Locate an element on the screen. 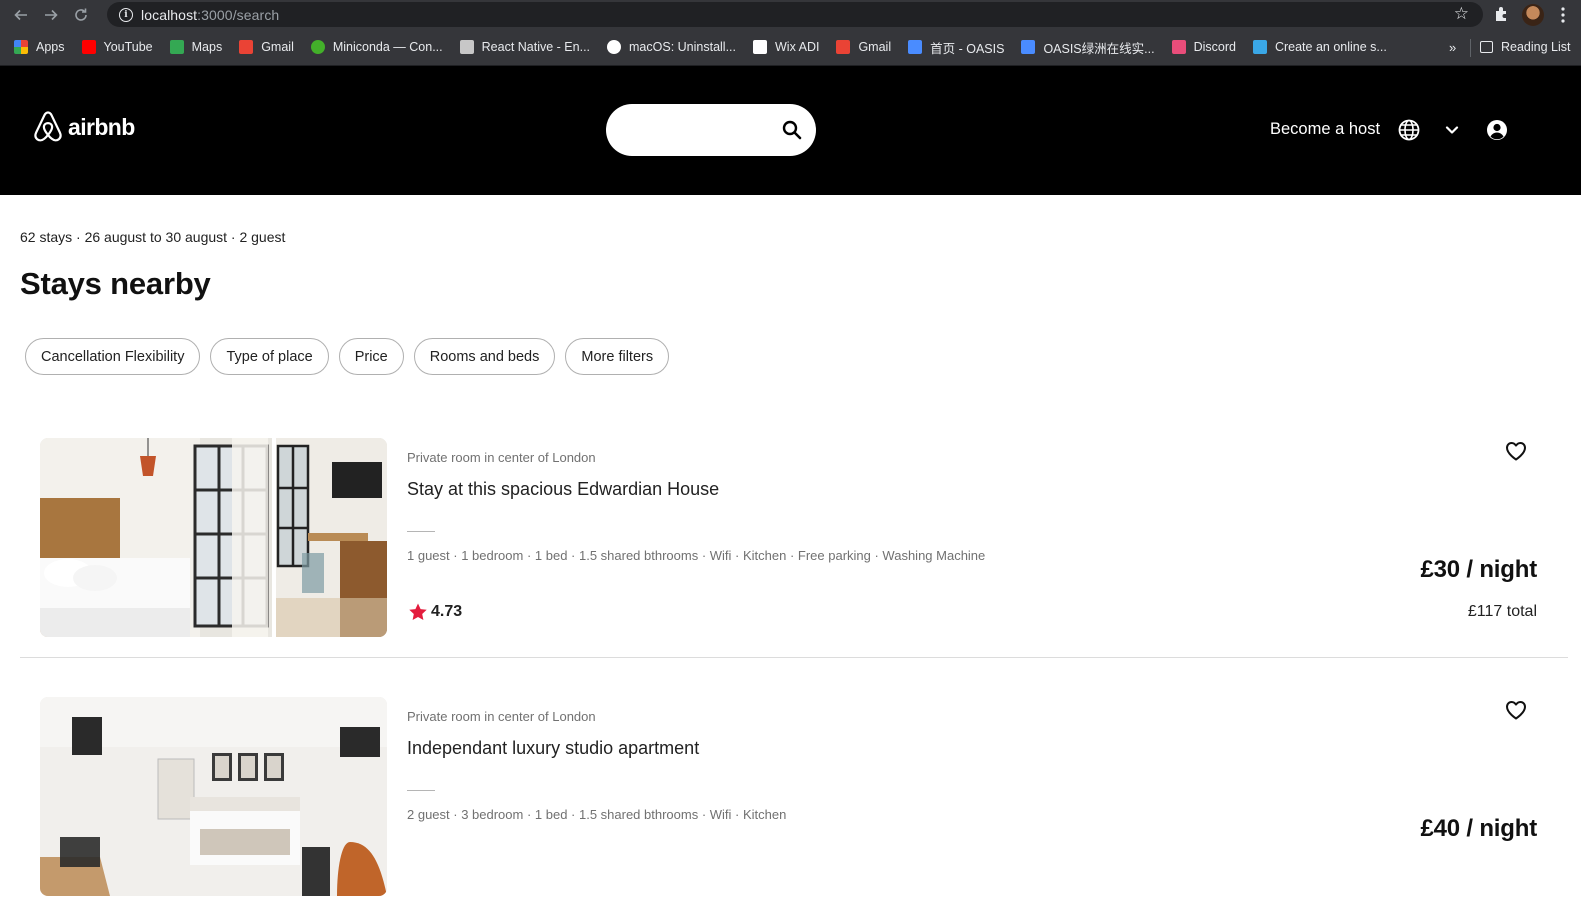 The width and height of the screenshot is (1581, 917). listing-rating: 4.73 is located at coordinates (435, 612).